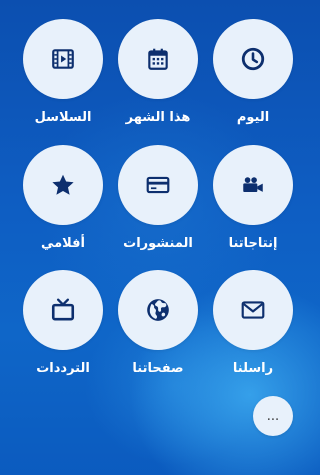  I want to click on menu-item-label: المنشورات, so click(158, 243).